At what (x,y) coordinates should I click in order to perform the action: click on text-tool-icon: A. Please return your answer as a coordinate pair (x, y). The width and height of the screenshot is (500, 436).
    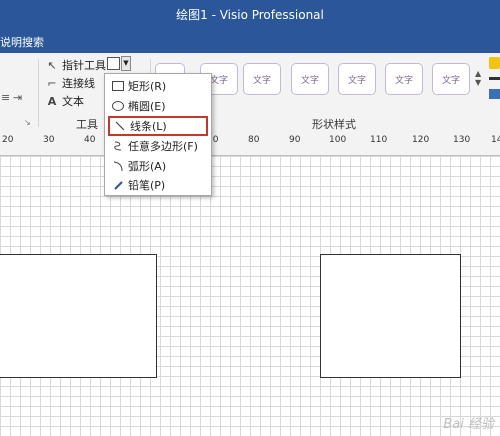
    Looking at the image, I should click on (52, 101).